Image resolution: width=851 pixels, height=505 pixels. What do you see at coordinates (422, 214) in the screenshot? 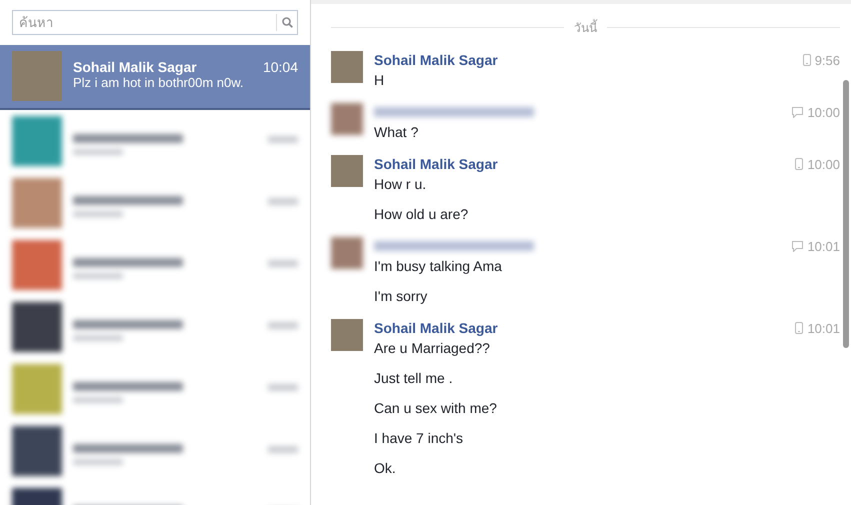
I see `message-text: How old u are?` at bounding box center [422, 214].